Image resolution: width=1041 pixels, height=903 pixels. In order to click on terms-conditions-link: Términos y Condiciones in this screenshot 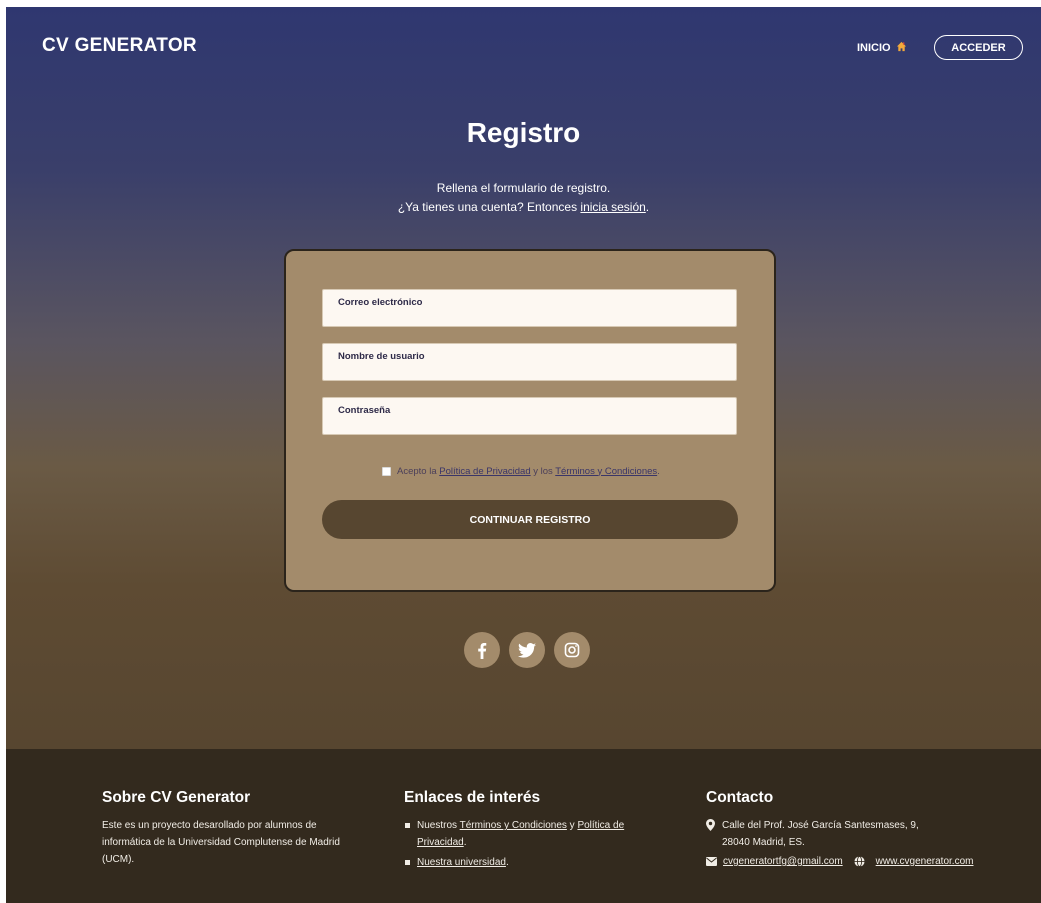, I will do `click(606, 471)`.